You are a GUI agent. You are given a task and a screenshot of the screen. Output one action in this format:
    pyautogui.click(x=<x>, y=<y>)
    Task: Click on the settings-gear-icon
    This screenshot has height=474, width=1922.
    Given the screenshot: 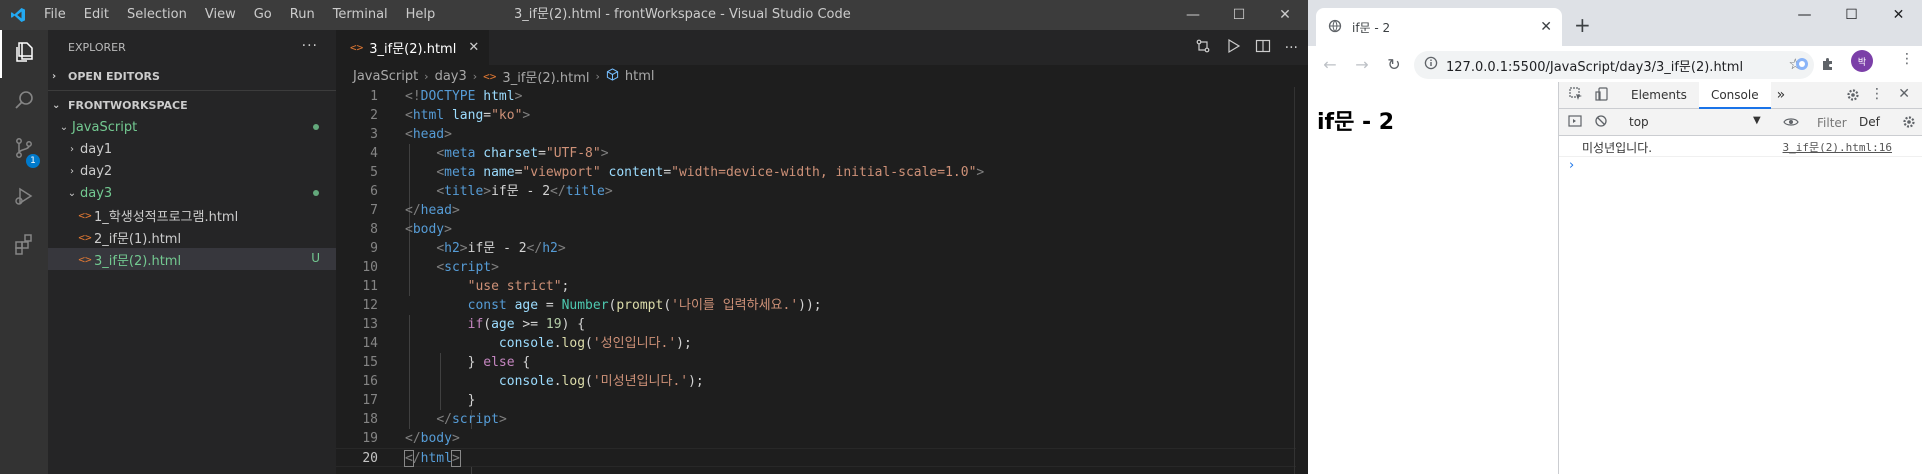 What is the action you would take?
    pyautogui.click(x=1853, y=96)
    